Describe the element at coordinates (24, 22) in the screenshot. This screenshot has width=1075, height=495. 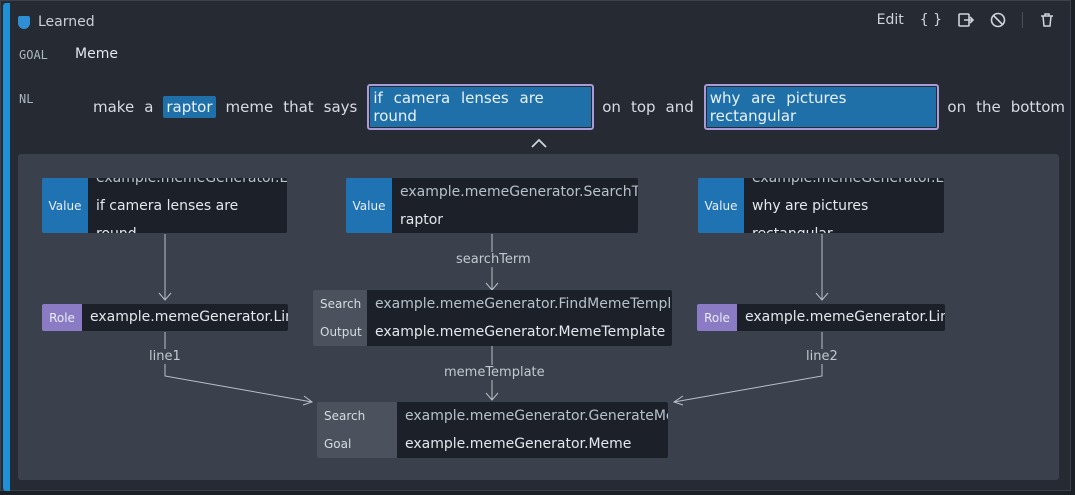
I see `learned-badge-icon` at that location.